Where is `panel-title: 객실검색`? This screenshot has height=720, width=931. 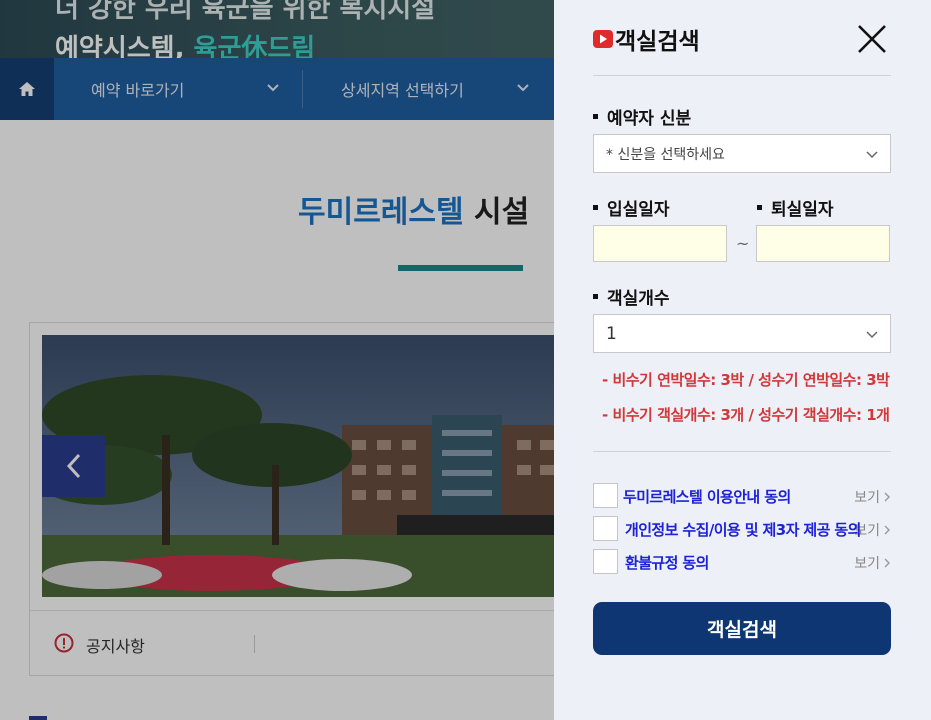 panel-title: 객실검색 is located at coordinates (657, 42).